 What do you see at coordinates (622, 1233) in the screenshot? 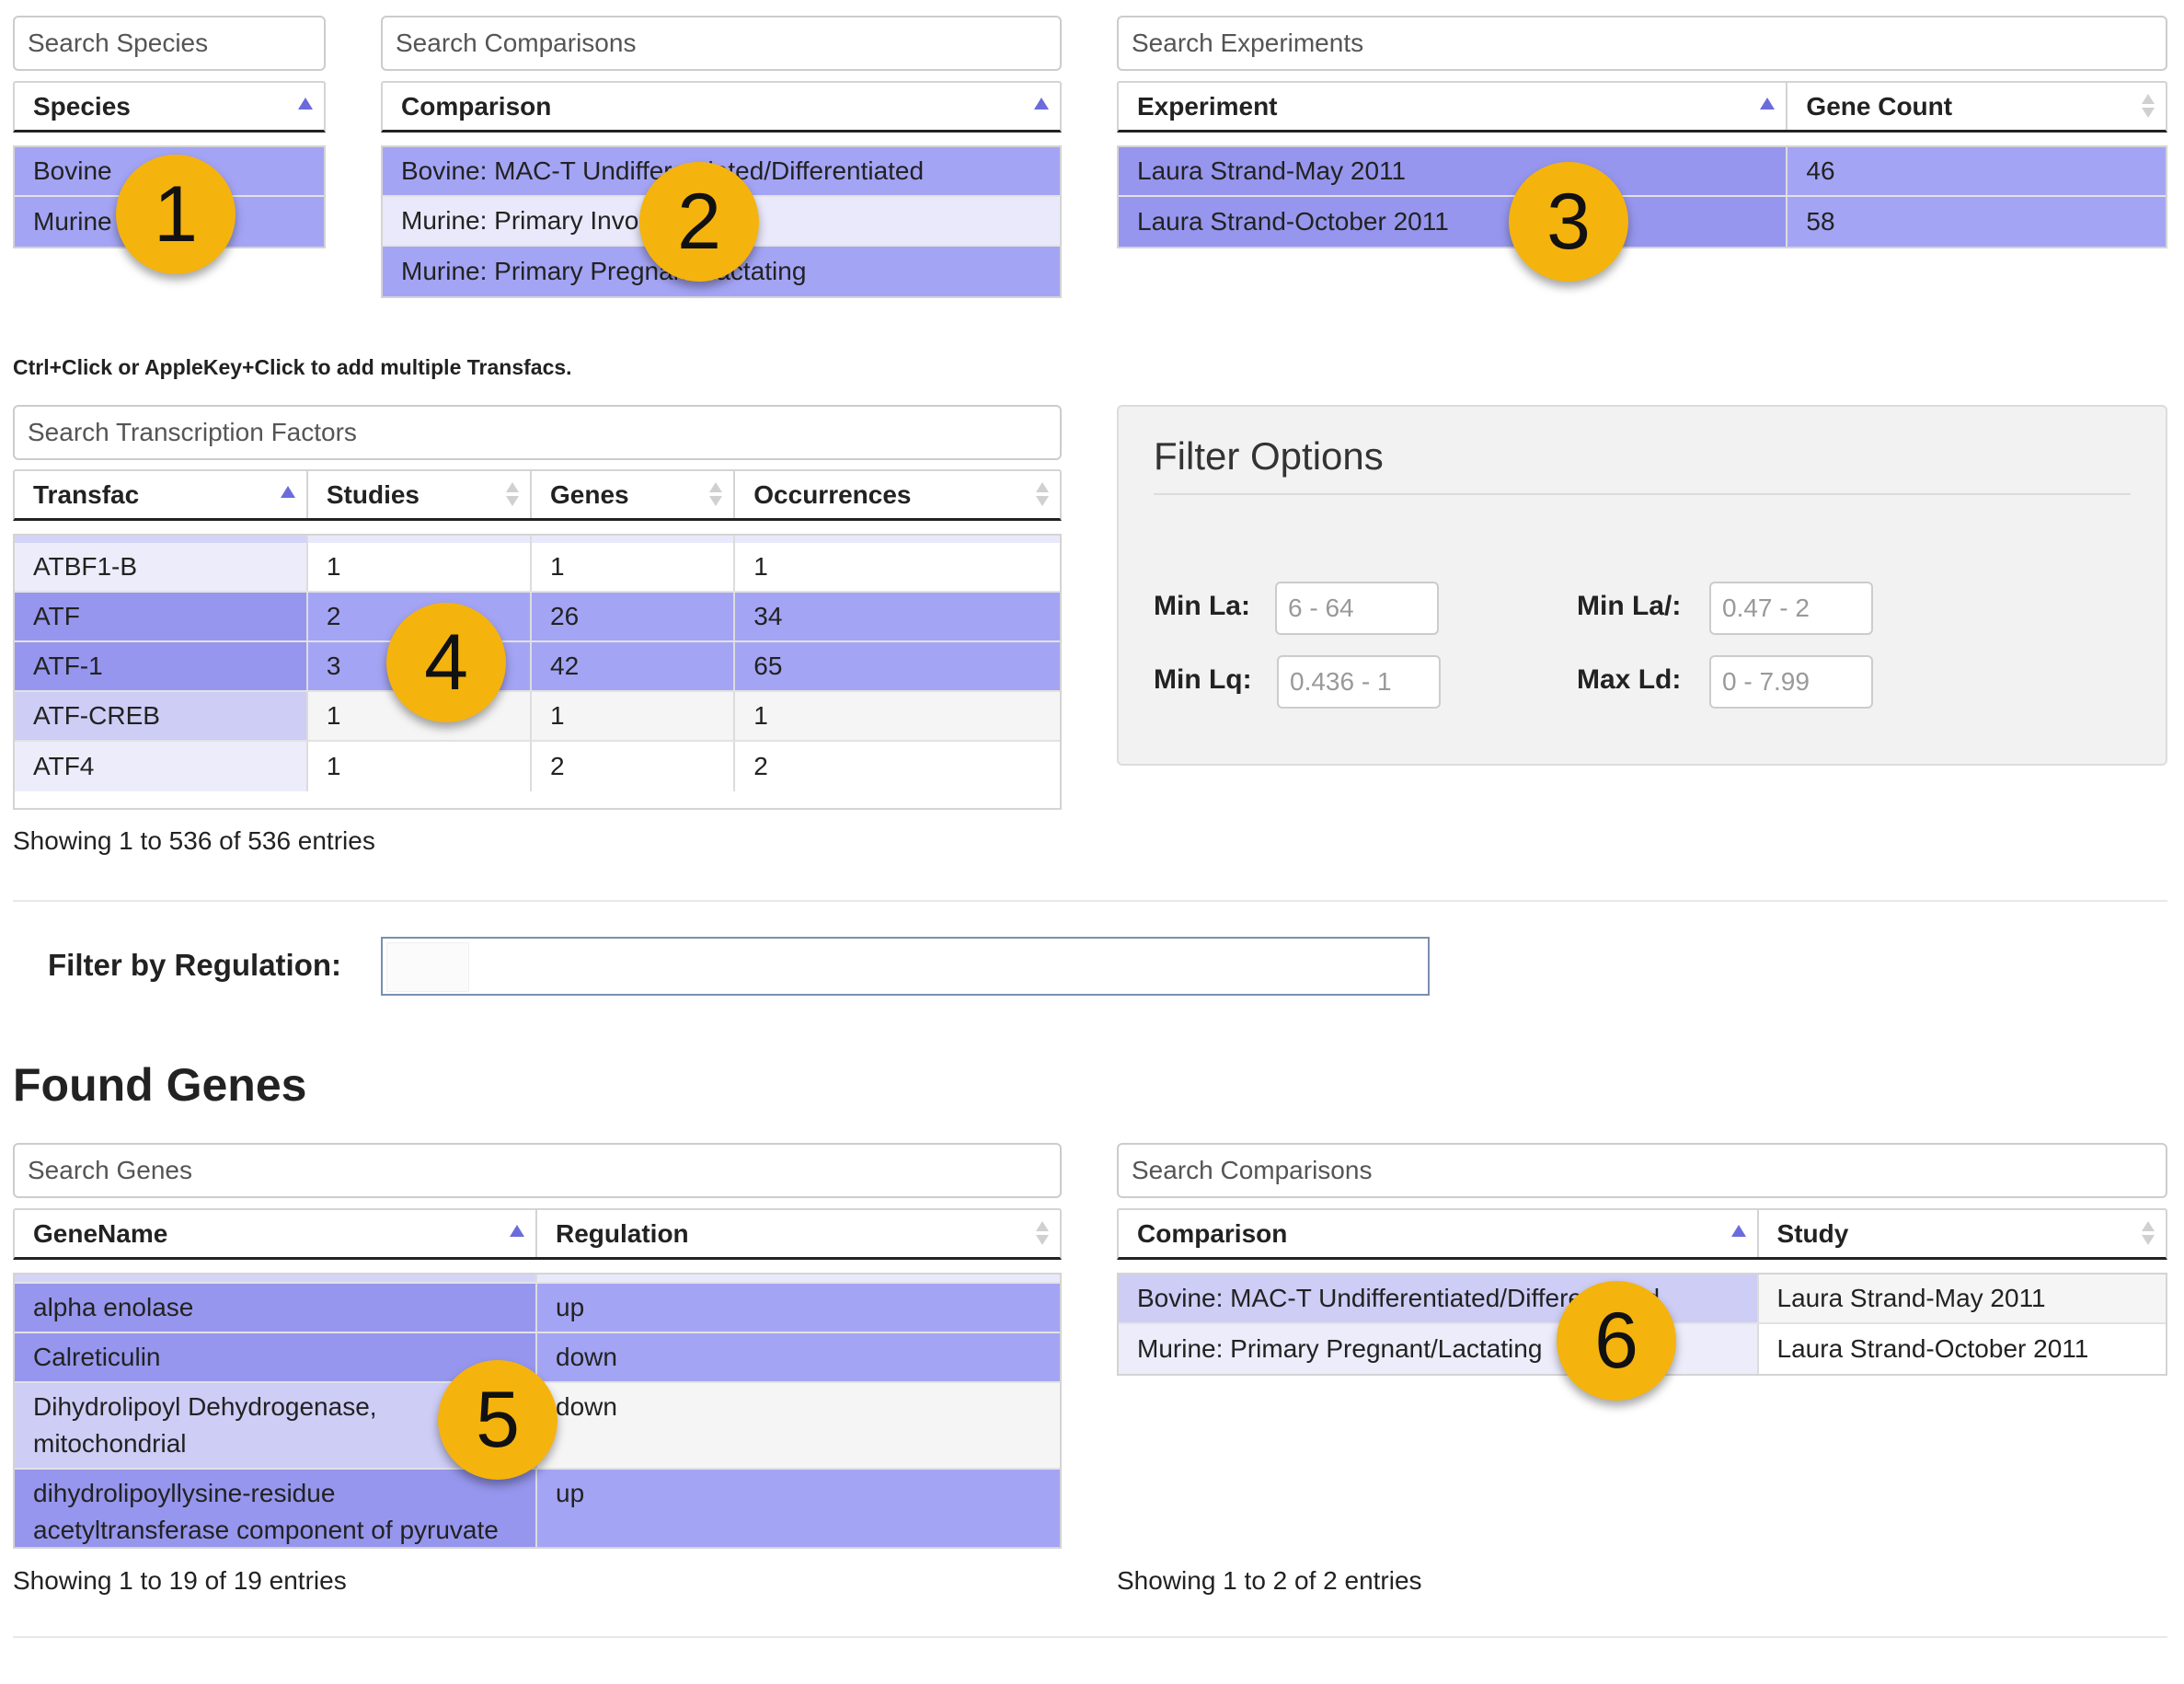
I see `regulation-column-label: Regulation` at bounding box center [622, 1233].